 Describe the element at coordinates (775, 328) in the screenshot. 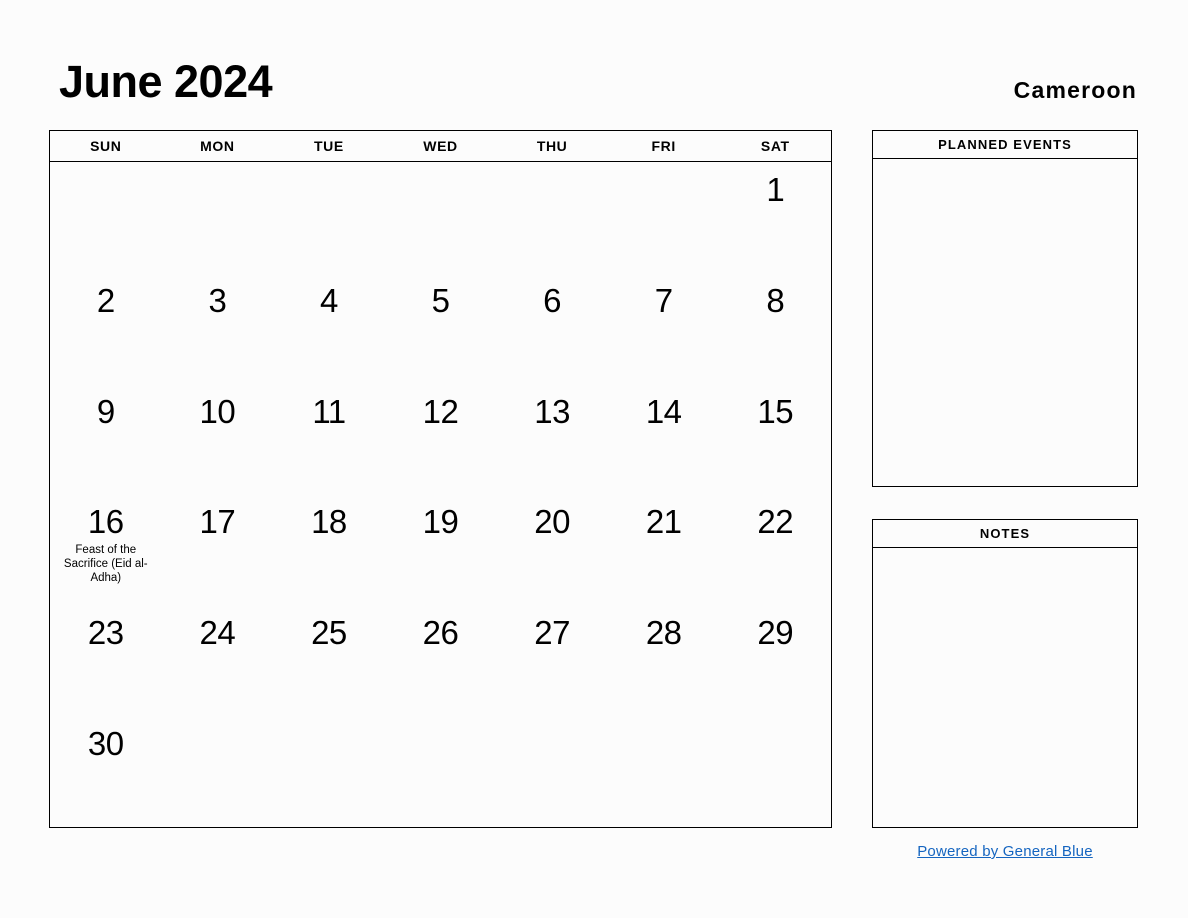

I see `day-cell-8: 8` at that location.